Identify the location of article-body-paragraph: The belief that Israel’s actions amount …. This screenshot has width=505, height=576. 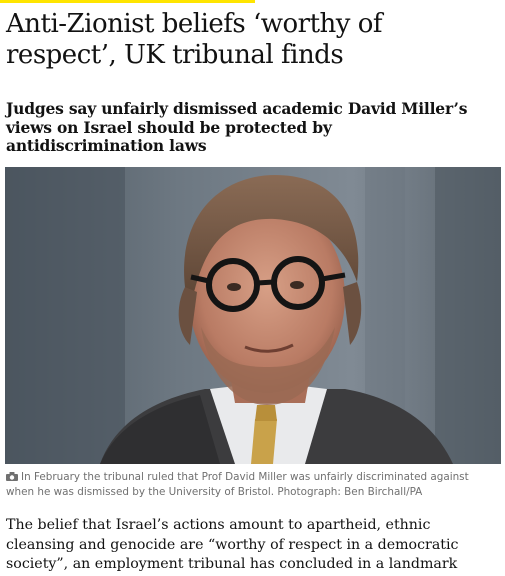
(232, 546).